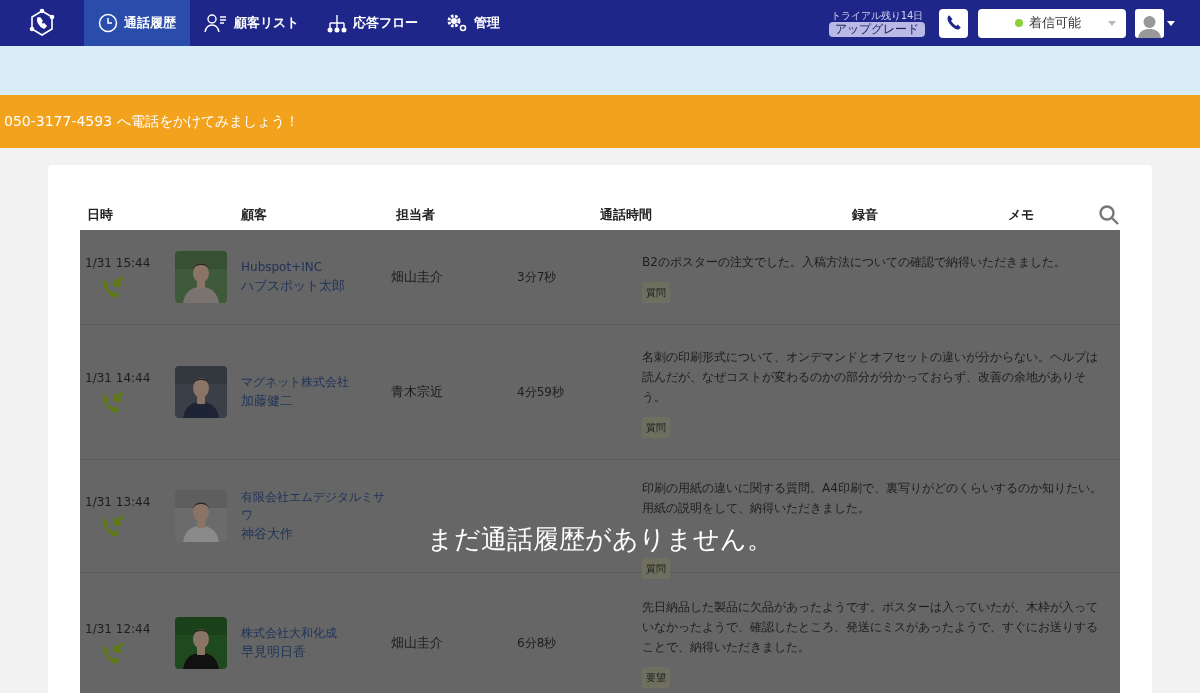 The width and height of the screenshot is (1200, 693). What do you see at coordinates (870, 627) in the screenshot?
I see `memo-text: 先日納品した製品に欠品があったようです。ポスターは入っていたが、木枠が入っていなかったようで、確認したところ、発送にミスがあったようで、すぐにお送りすることで、納得いただきました。` at bounding box center [870, 627].